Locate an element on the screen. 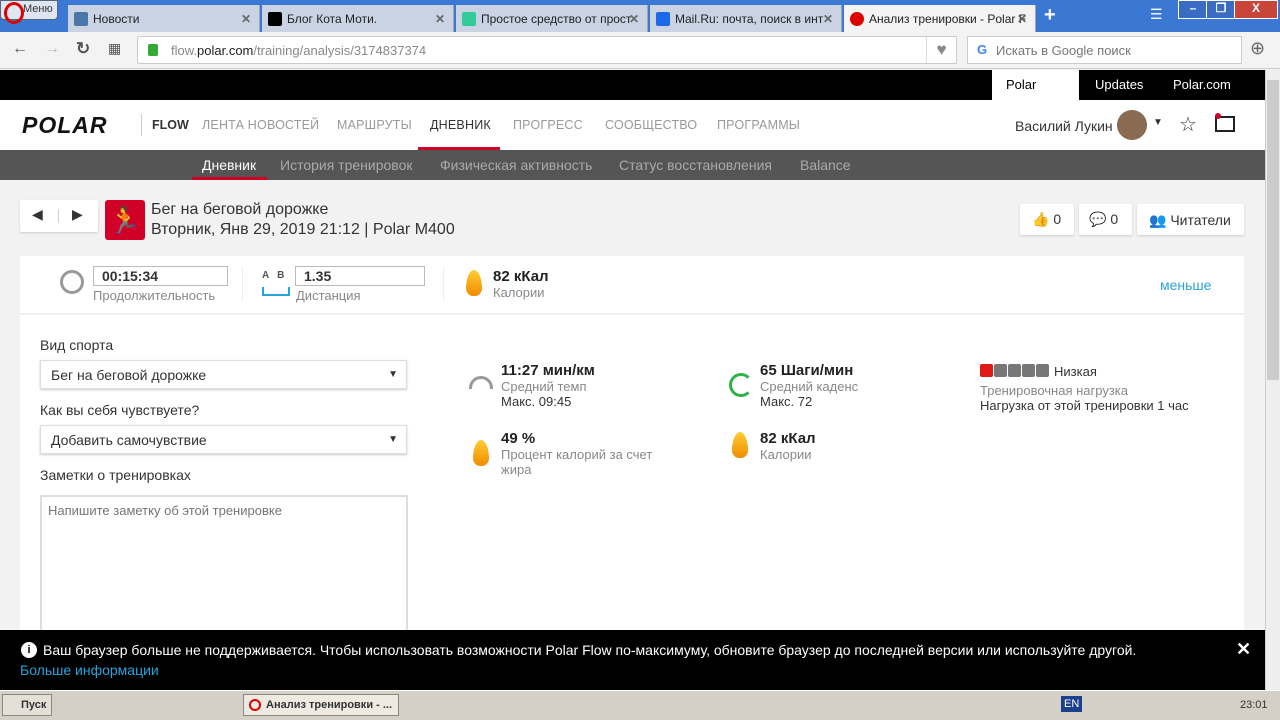  sport-select: Бег на беговой дорожке is located at coordinates (223, 374).